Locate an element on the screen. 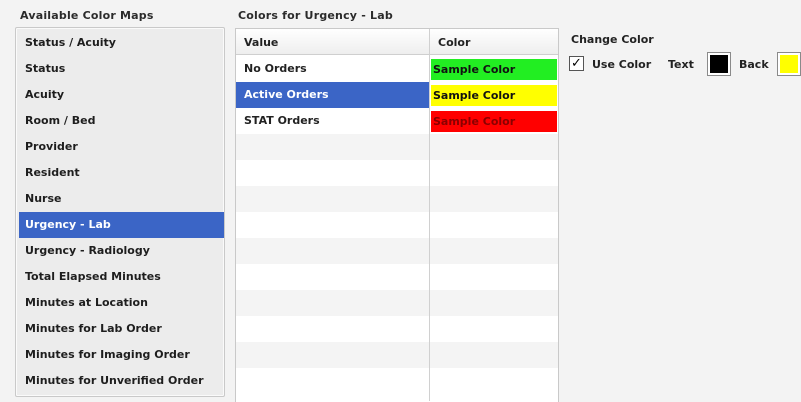 The height and width of the screenshot is (402, 801). color-map-item-status: Status is located at coordinates (121, 69).